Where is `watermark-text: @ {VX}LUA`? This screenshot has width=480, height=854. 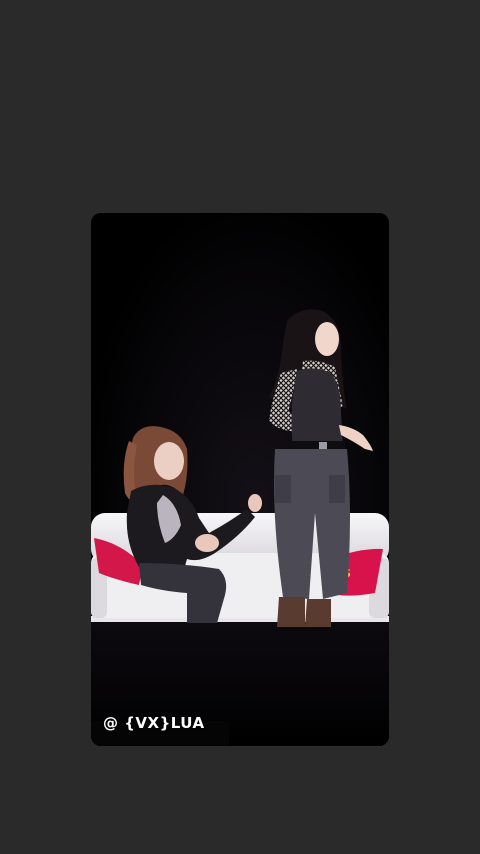 watermark-text: @ {VX}LUA is located at coordinates (154, 723).